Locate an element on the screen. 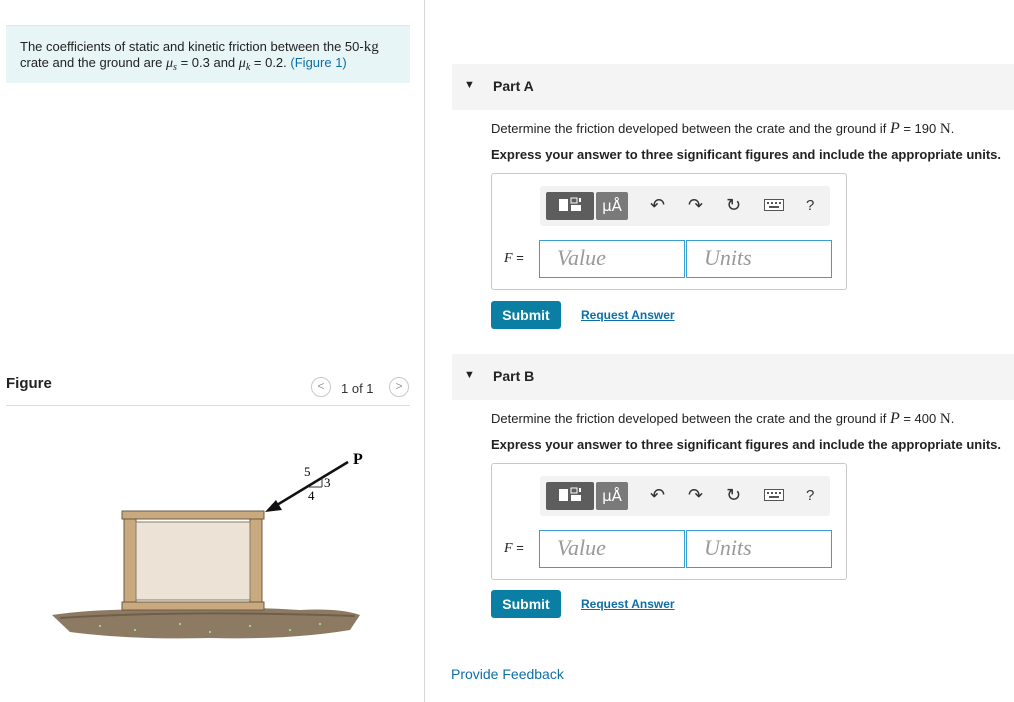 The width and height of the screenshot is (1014, 702). part-a-var: P is located at coordinates (894, 128).